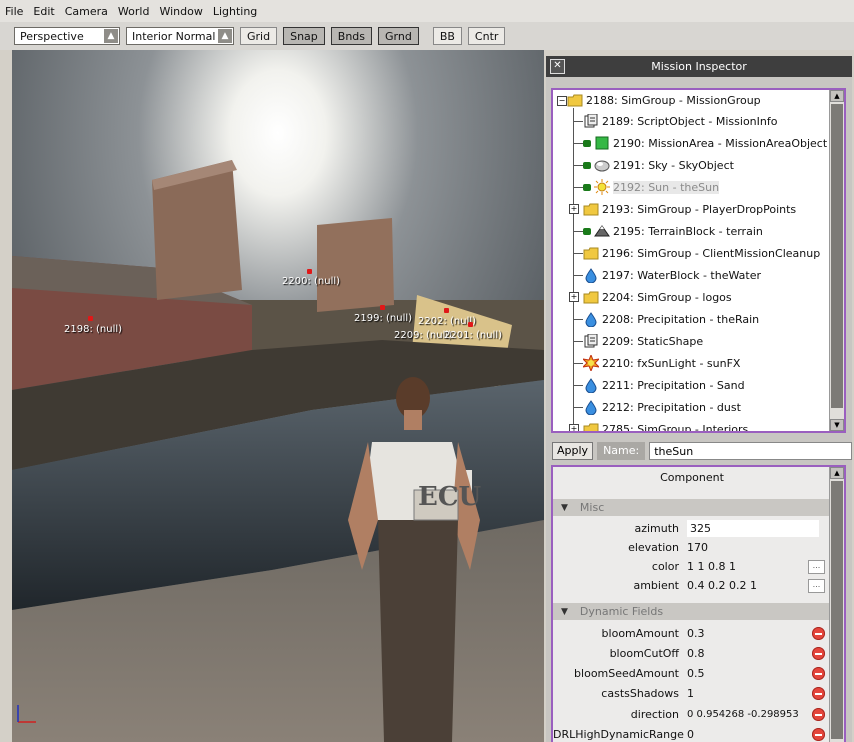 Image resolution: width=854 pixels, height=742 pixels. What do you see at coordinates (743, 714) in the screenshot?
I see `field-value: 0 0.954268 -0.298953` at bounding box center [743, 714].